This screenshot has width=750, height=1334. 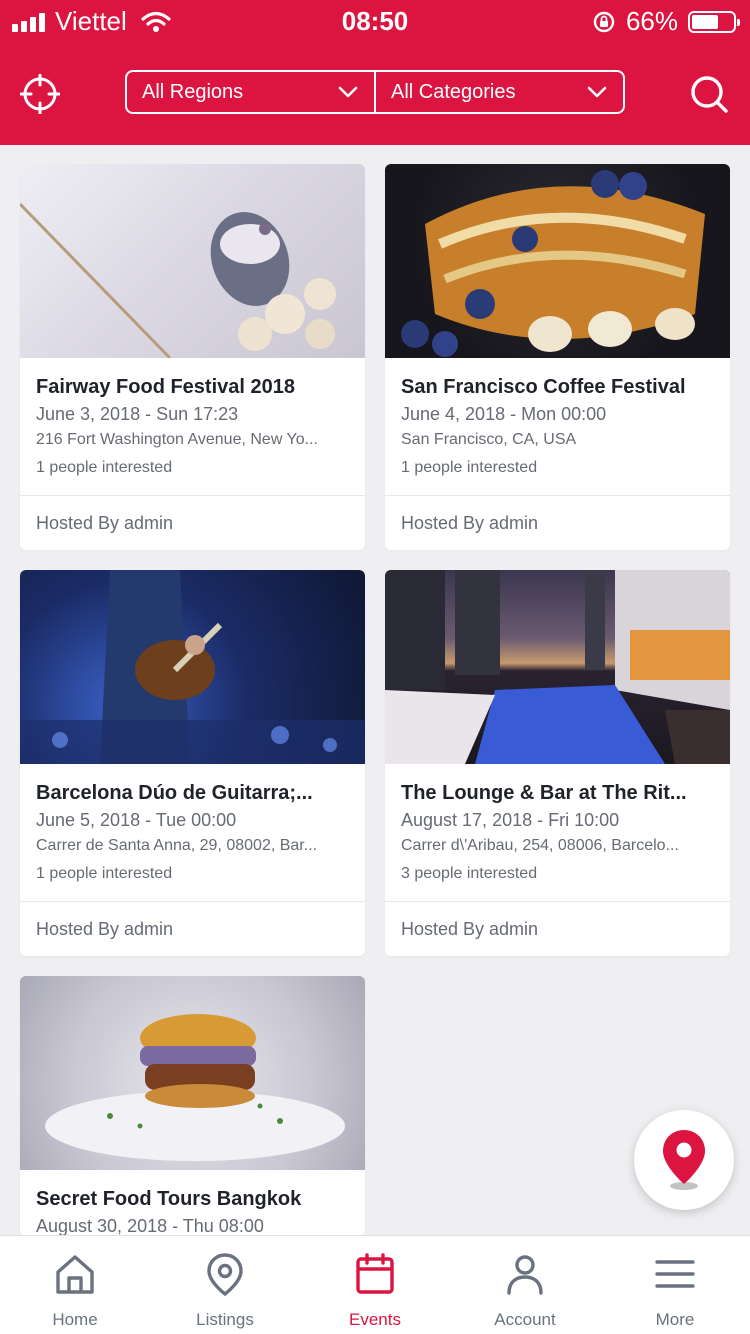 What do you see at coordinates (709, 94) in the screenshot?
I see `search-icon` at bounding box center [709, 94].